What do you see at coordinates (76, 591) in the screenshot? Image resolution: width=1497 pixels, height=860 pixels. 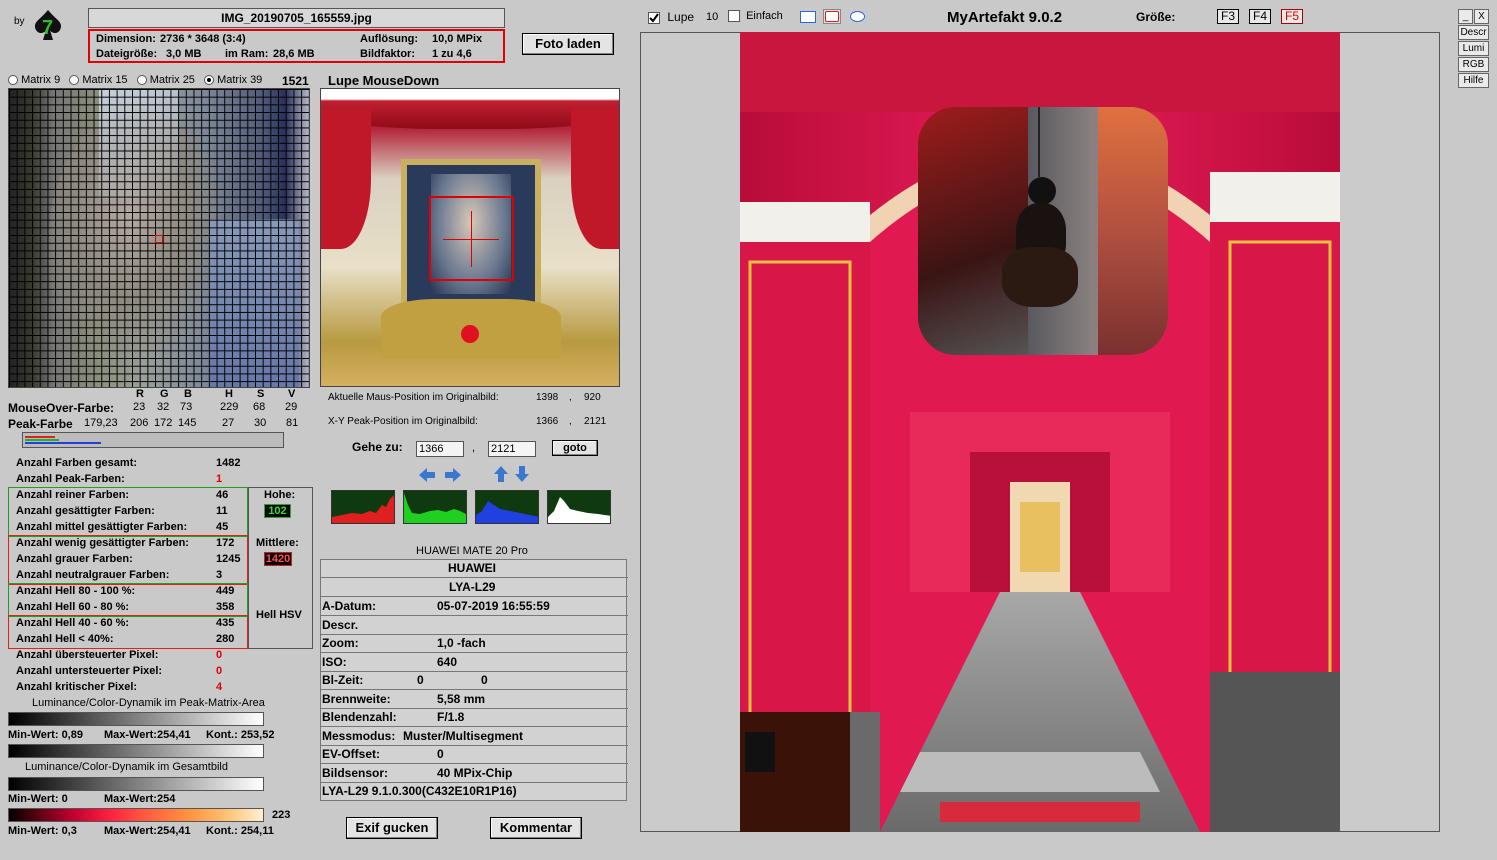 I see `count-label: Anzahl Hell 80 - 100 %:` at bounding box center [76, 591].